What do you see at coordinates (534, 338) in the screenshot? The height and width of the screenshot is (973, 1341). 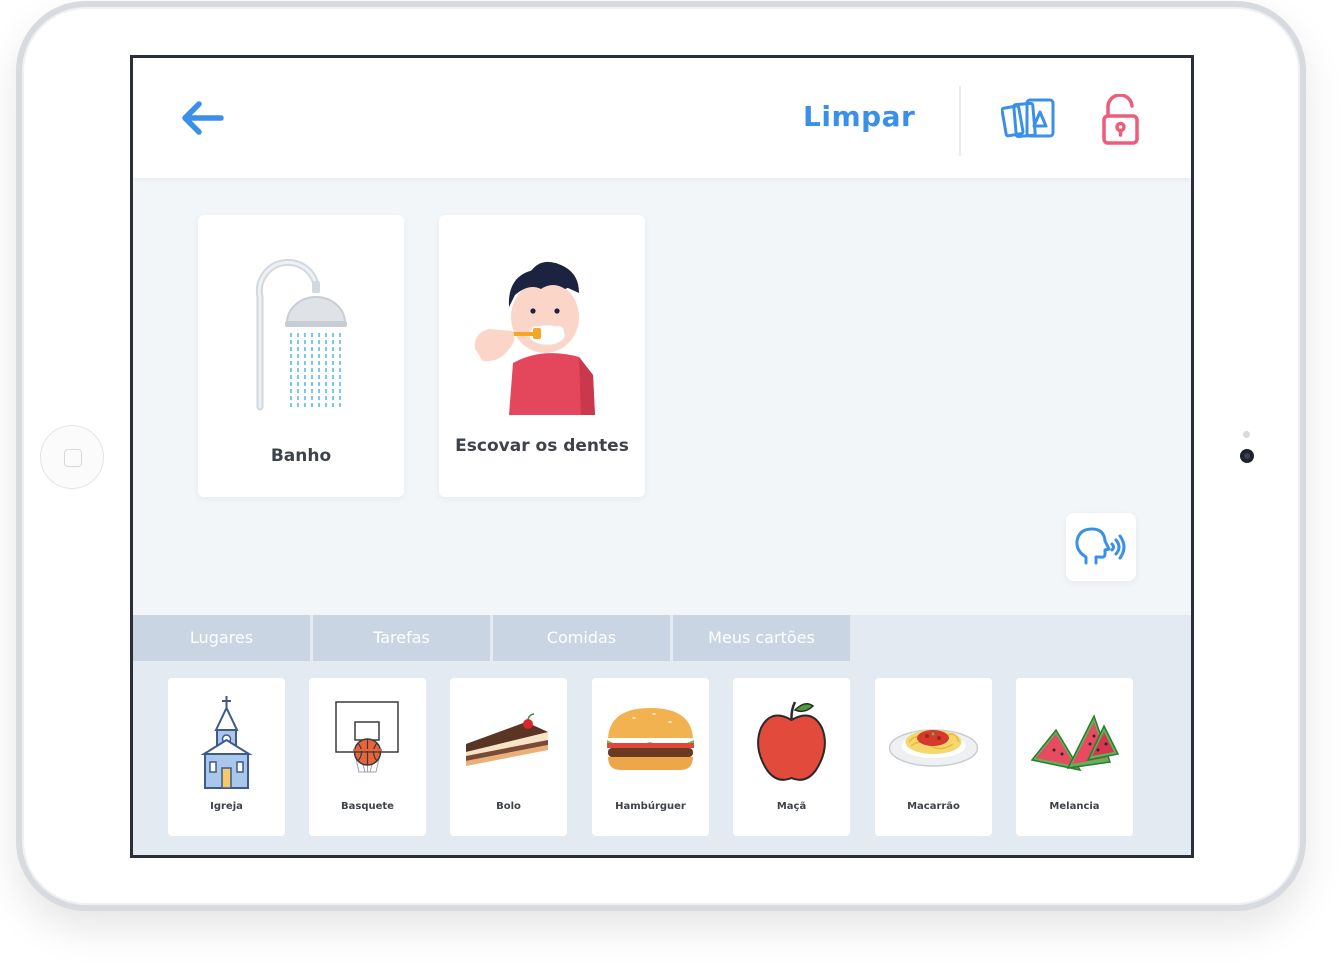 I see `boy-brushing-teeth-icon` at bounding box center [534, 338].